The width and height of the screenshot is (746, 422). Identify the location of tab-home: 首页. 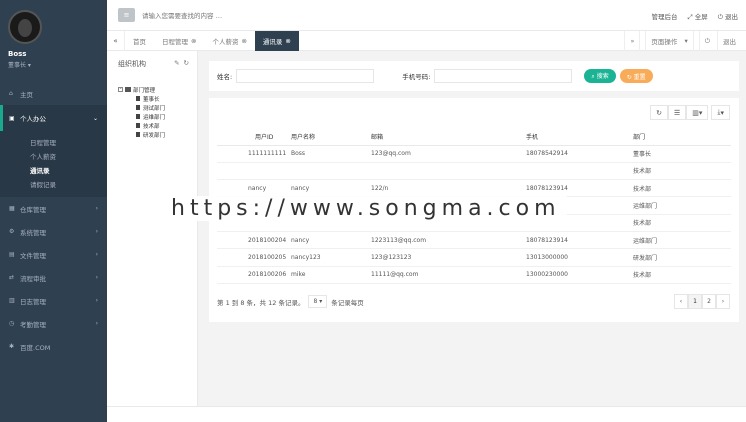
(139, 41).